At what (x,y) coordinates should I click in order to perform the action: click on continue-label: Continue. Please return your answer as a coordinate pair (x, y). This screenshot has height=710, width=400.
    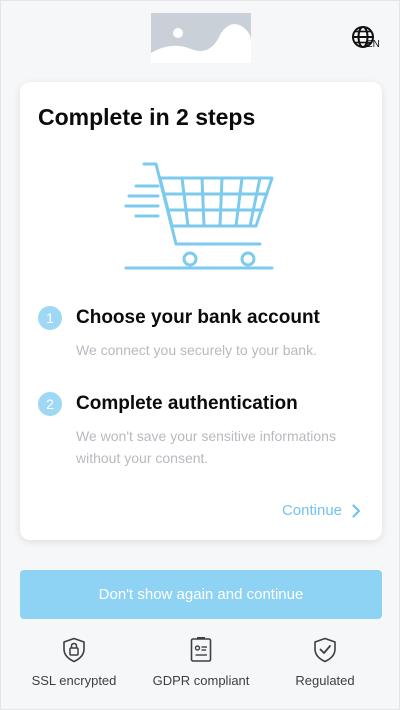
    Looking at the image, I should click on (311, 510).